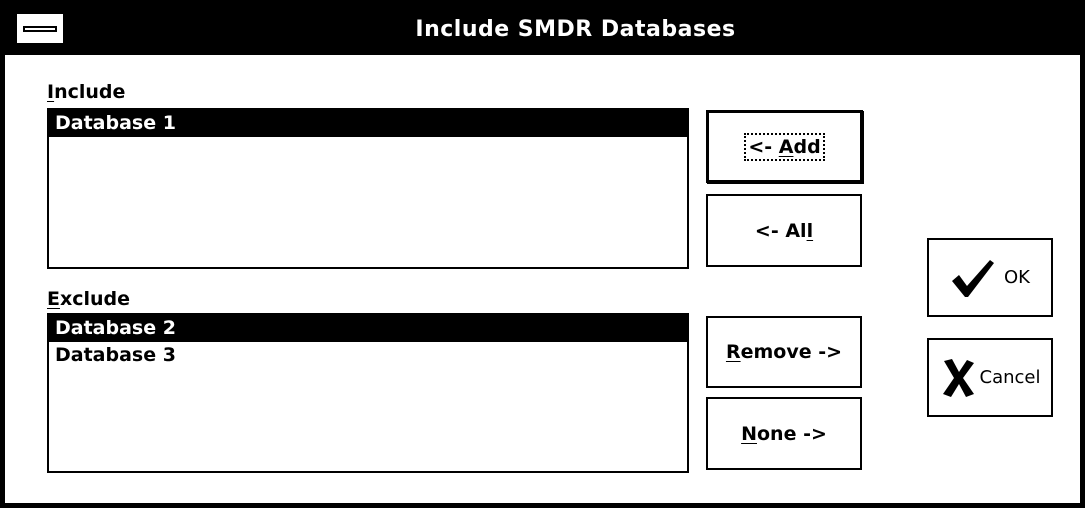  I want to click on system-menu-button, so click(40, 28).